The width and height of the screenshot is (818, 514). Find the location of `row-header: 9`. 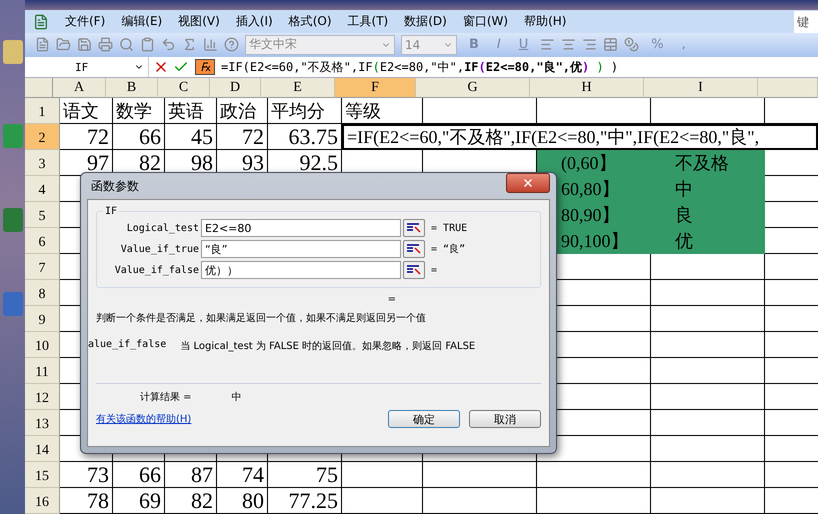

row-header: 9 is located at coordinates (42, 319).